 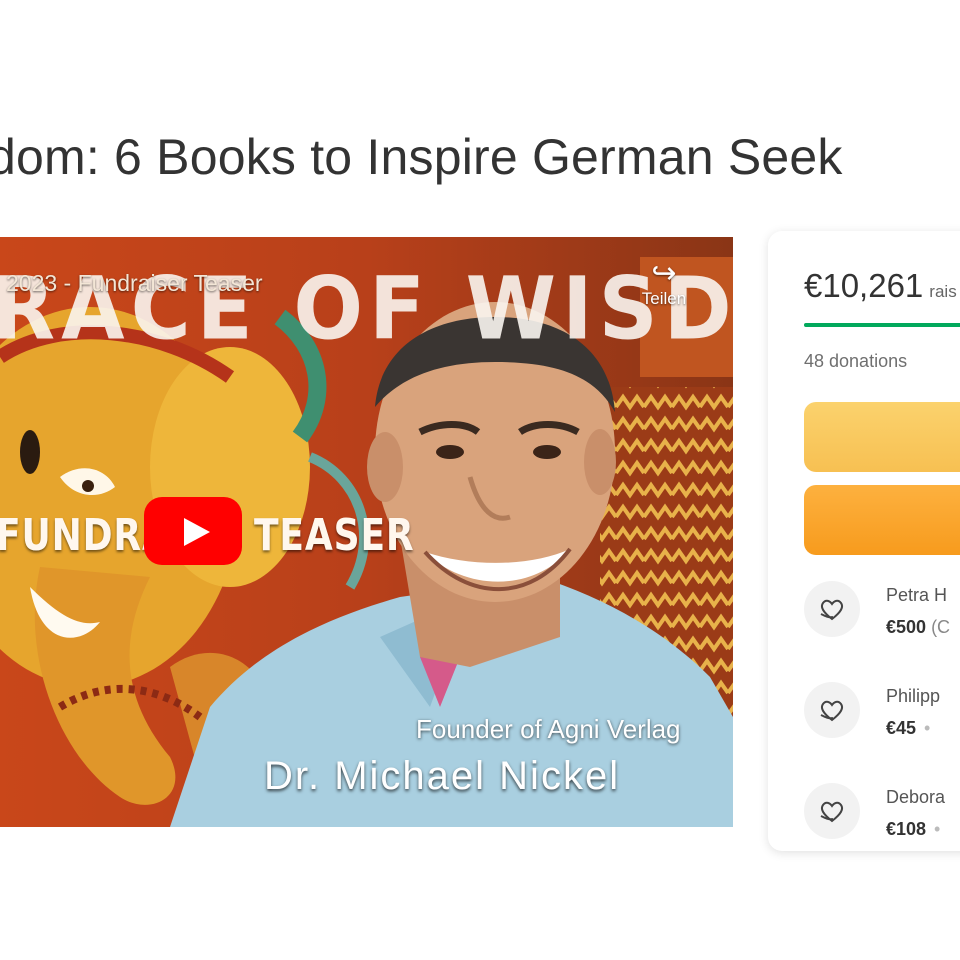 What do you see at coordinates (917, 595) in the screenshot?
I see `donor-name: Petra H` at bounding box center [917, 595].